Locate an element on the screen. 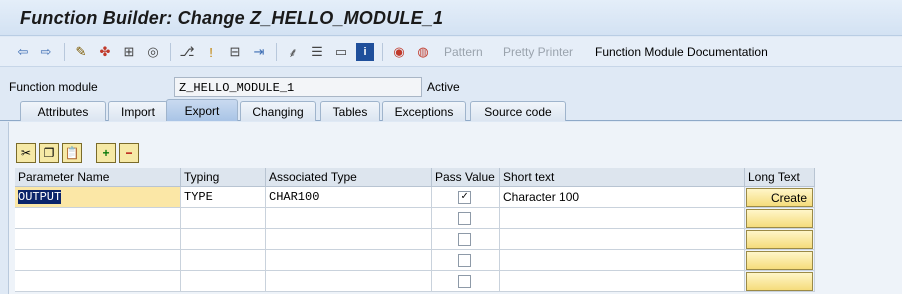 The height and width of the screenshot is (294, 902). function-module-field: Z_HELLO_MODULE_1 is located at coordinates (298, 87).